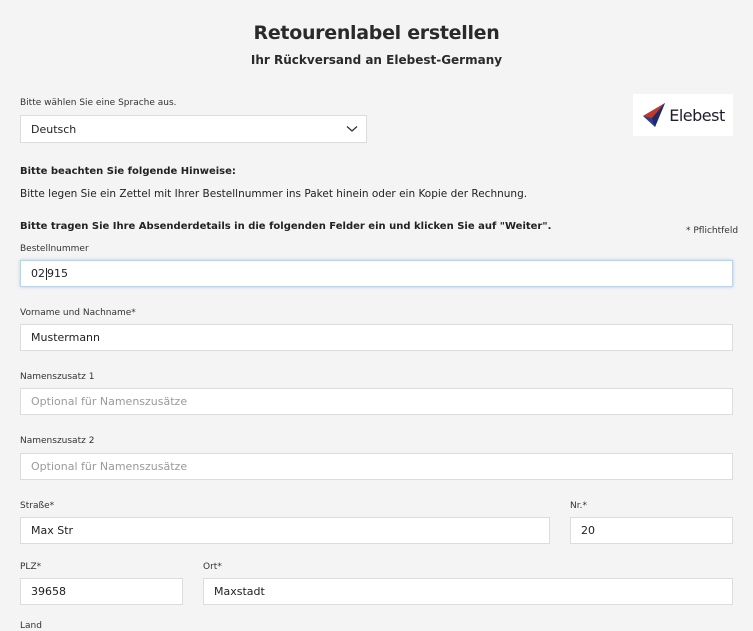  Describe the element at coordinates (376, 466) in the screenshot. I see `name-suffix-2-input: Optional für Namenszusätze` at that location.